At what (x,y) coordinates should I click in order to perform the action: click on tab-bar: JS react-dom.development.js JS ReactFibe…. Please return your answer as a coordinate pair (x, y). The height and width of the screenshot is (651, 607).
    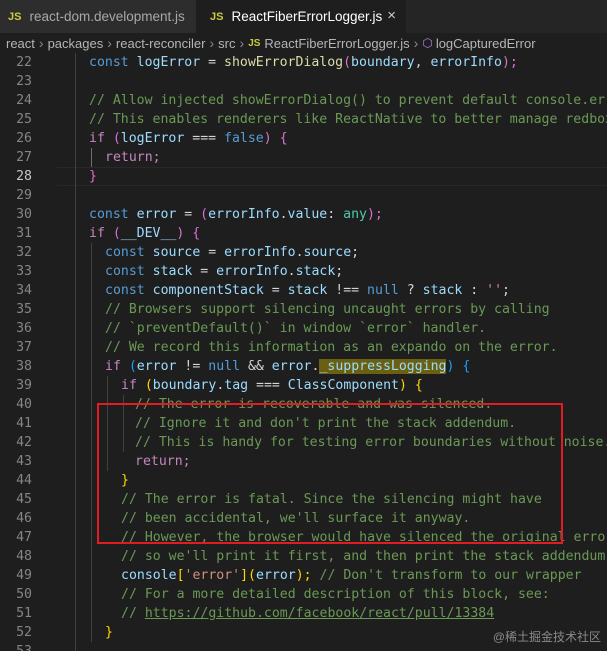
    Looking at the image, I should click on (303, 16).